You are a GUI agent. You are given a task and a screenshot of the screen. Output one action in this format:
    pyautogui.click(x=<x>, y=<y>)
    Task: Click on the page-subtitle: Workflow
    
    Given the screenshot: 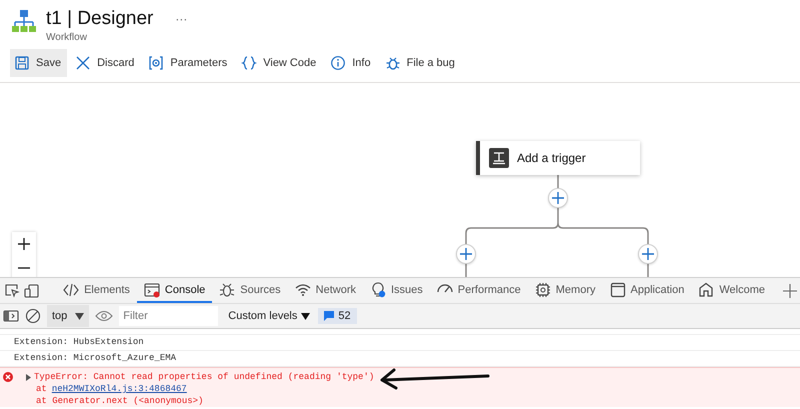 What is the action you would take?
    pyautogui.click(x=67, y=37)
    